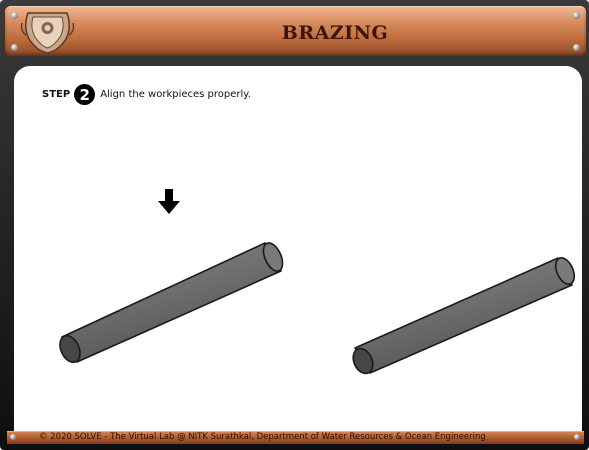 The image size is (589, 450). Describe the element at coordinates (56, 94) in the screenshot. I see `step-label: STEP` at that location.